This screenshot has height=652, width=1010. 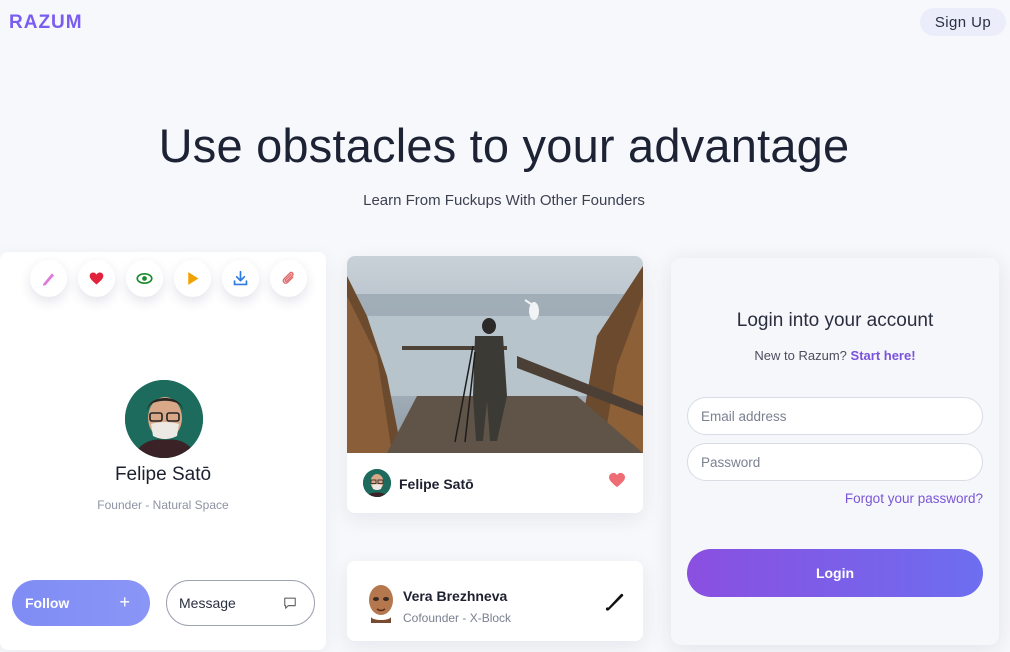 I want to click on pencil-icon, so click(x=48, y=278).